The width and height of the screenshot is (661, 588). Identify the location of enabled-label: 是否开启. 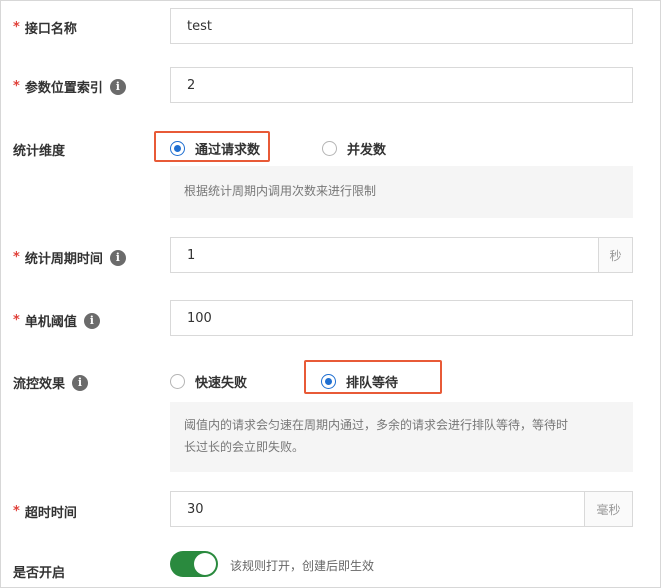
(39, 571).